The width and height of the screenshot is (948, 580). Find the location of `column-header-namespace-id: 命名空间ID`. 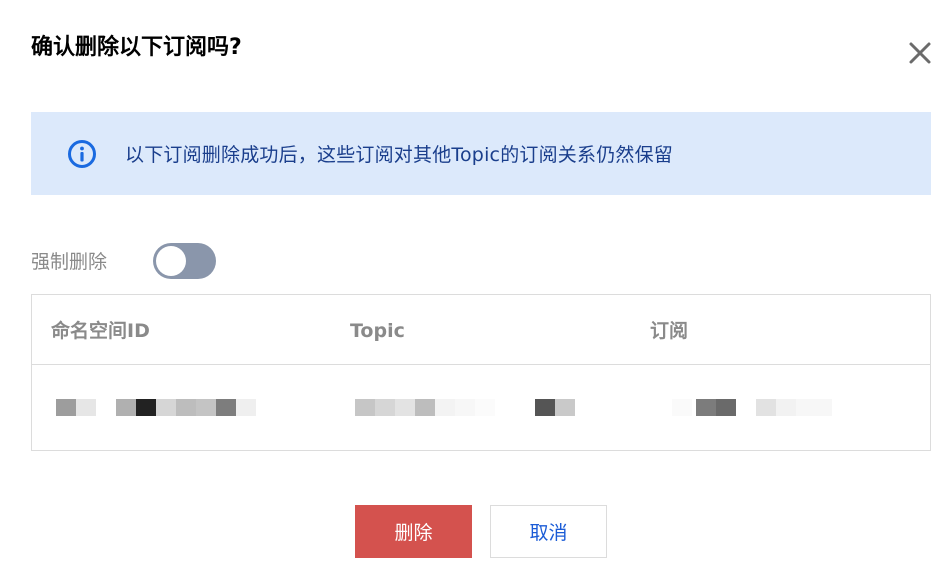

column-header-namespace-id: 命名空间ID is located at coordinates (100, 331).